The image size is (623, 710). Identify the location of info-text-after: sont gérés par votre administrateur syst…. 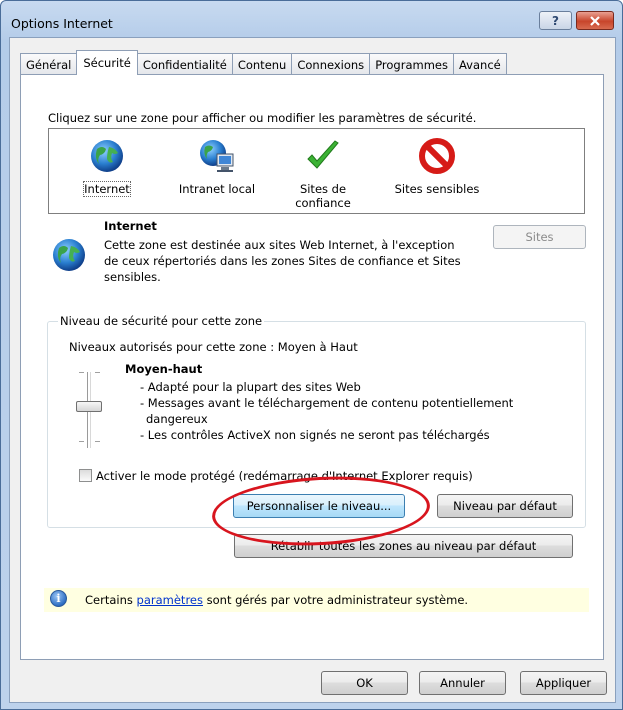
(337, 600).